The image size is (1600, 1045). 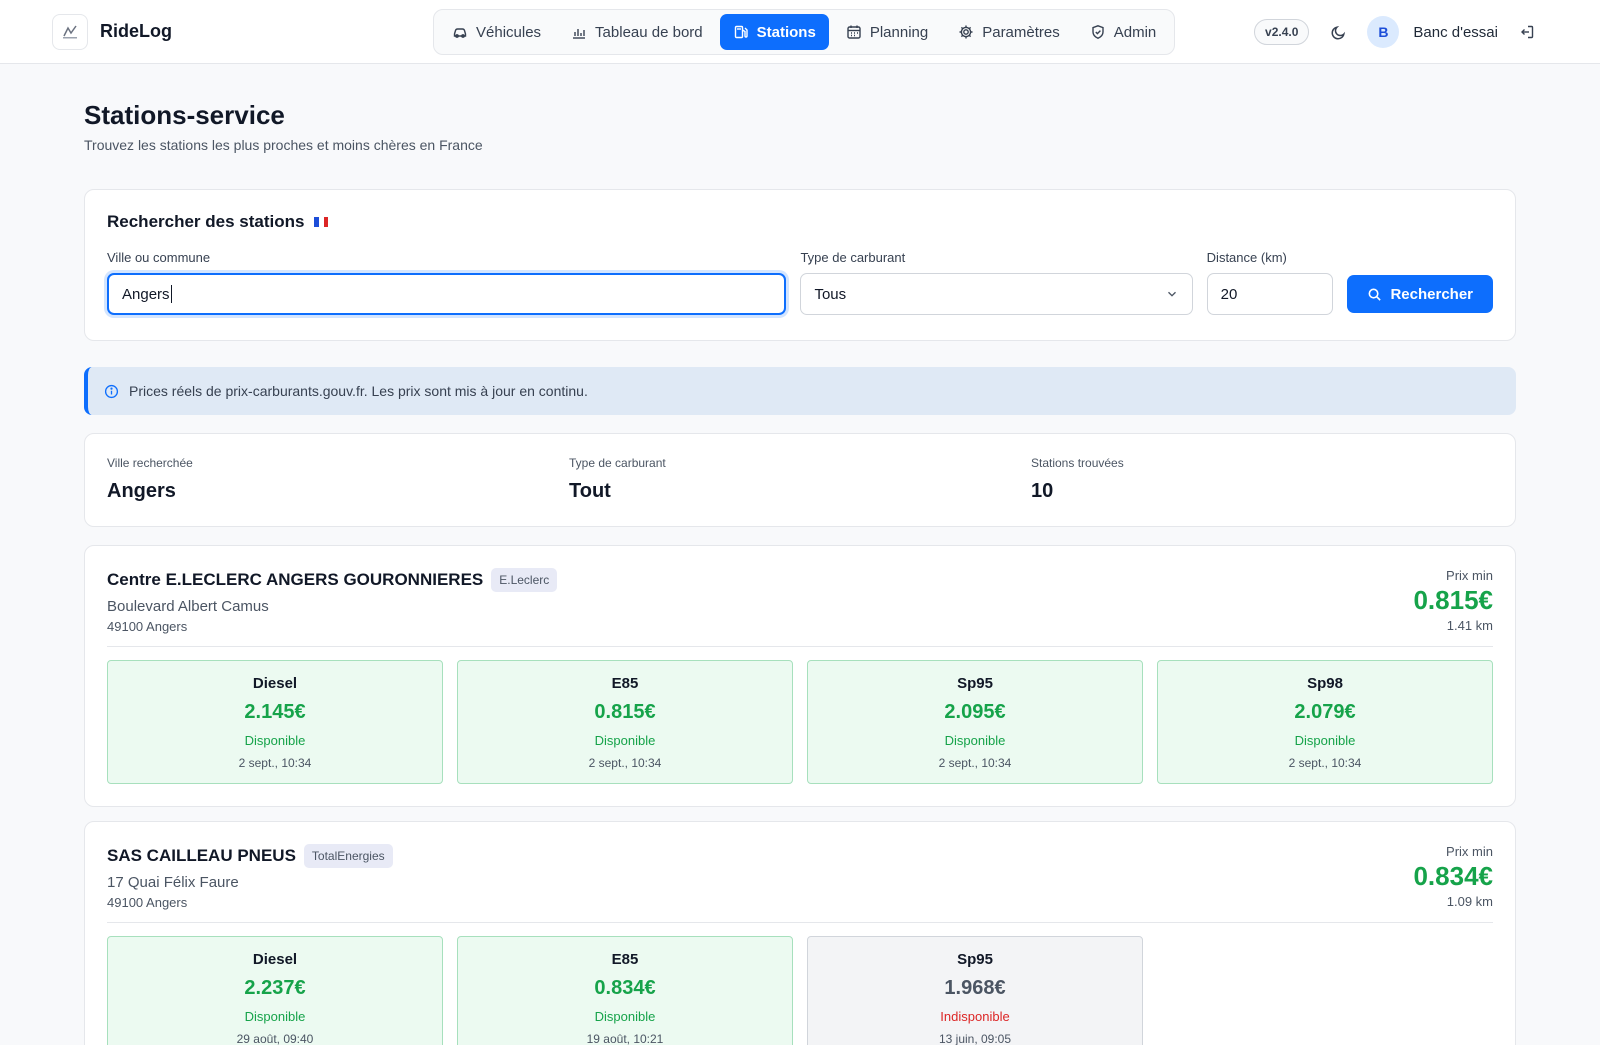 I want to click on city-input-value: Angers, so click(x=146, y=294).